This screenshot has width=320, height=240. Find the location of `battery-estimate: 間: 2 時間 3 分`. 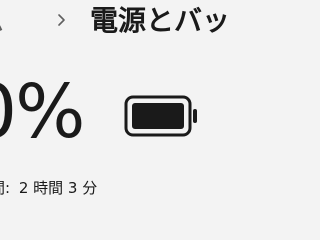

battery-estimate: 間: 2 時間 3 分 is located at coordinates (50, 188).